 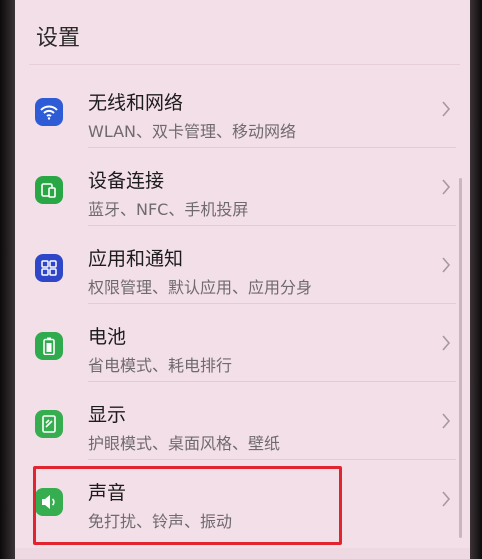 I want to click on settings-item-label: 显示, so click(x=107, y=415).